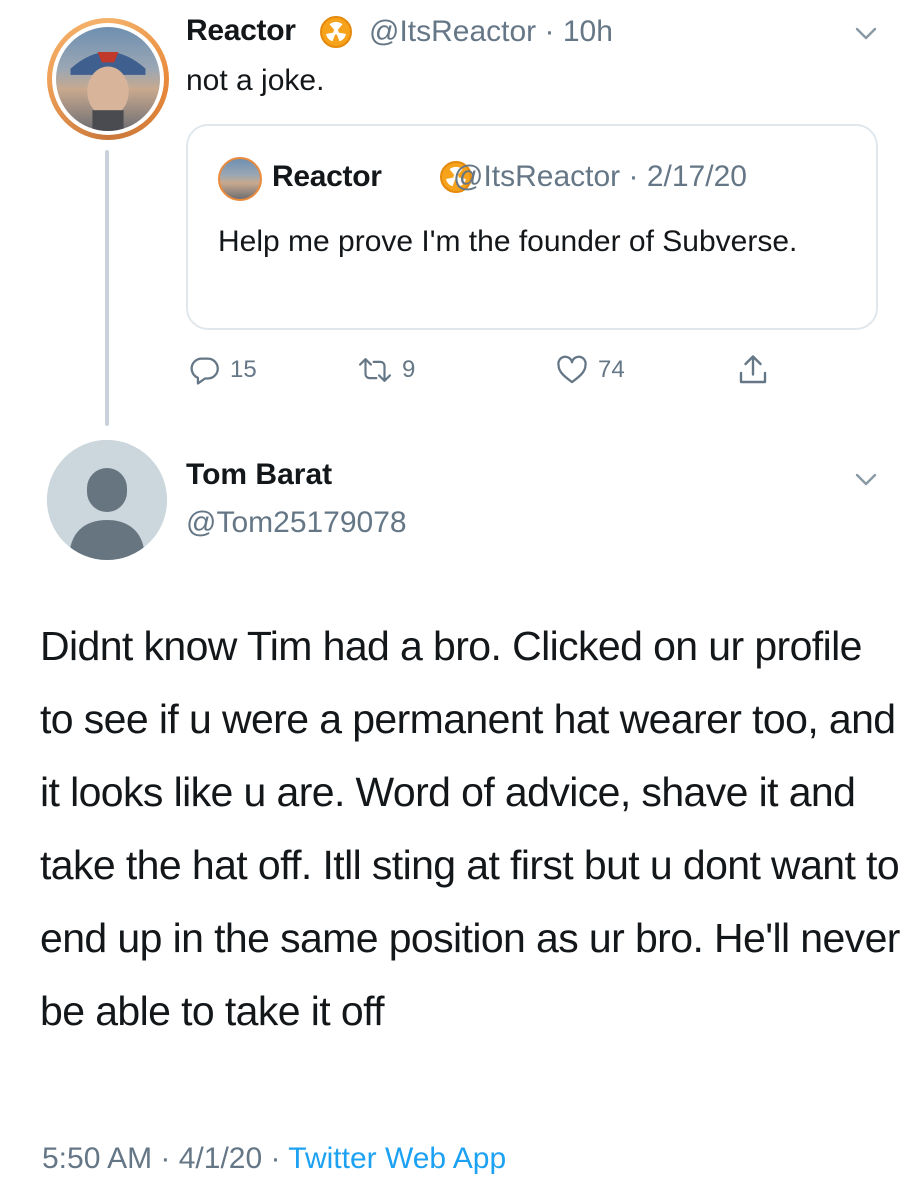  Describe the element at coordinates (243, 369) in the screenshot. I see `reply-count: 15` at that location.